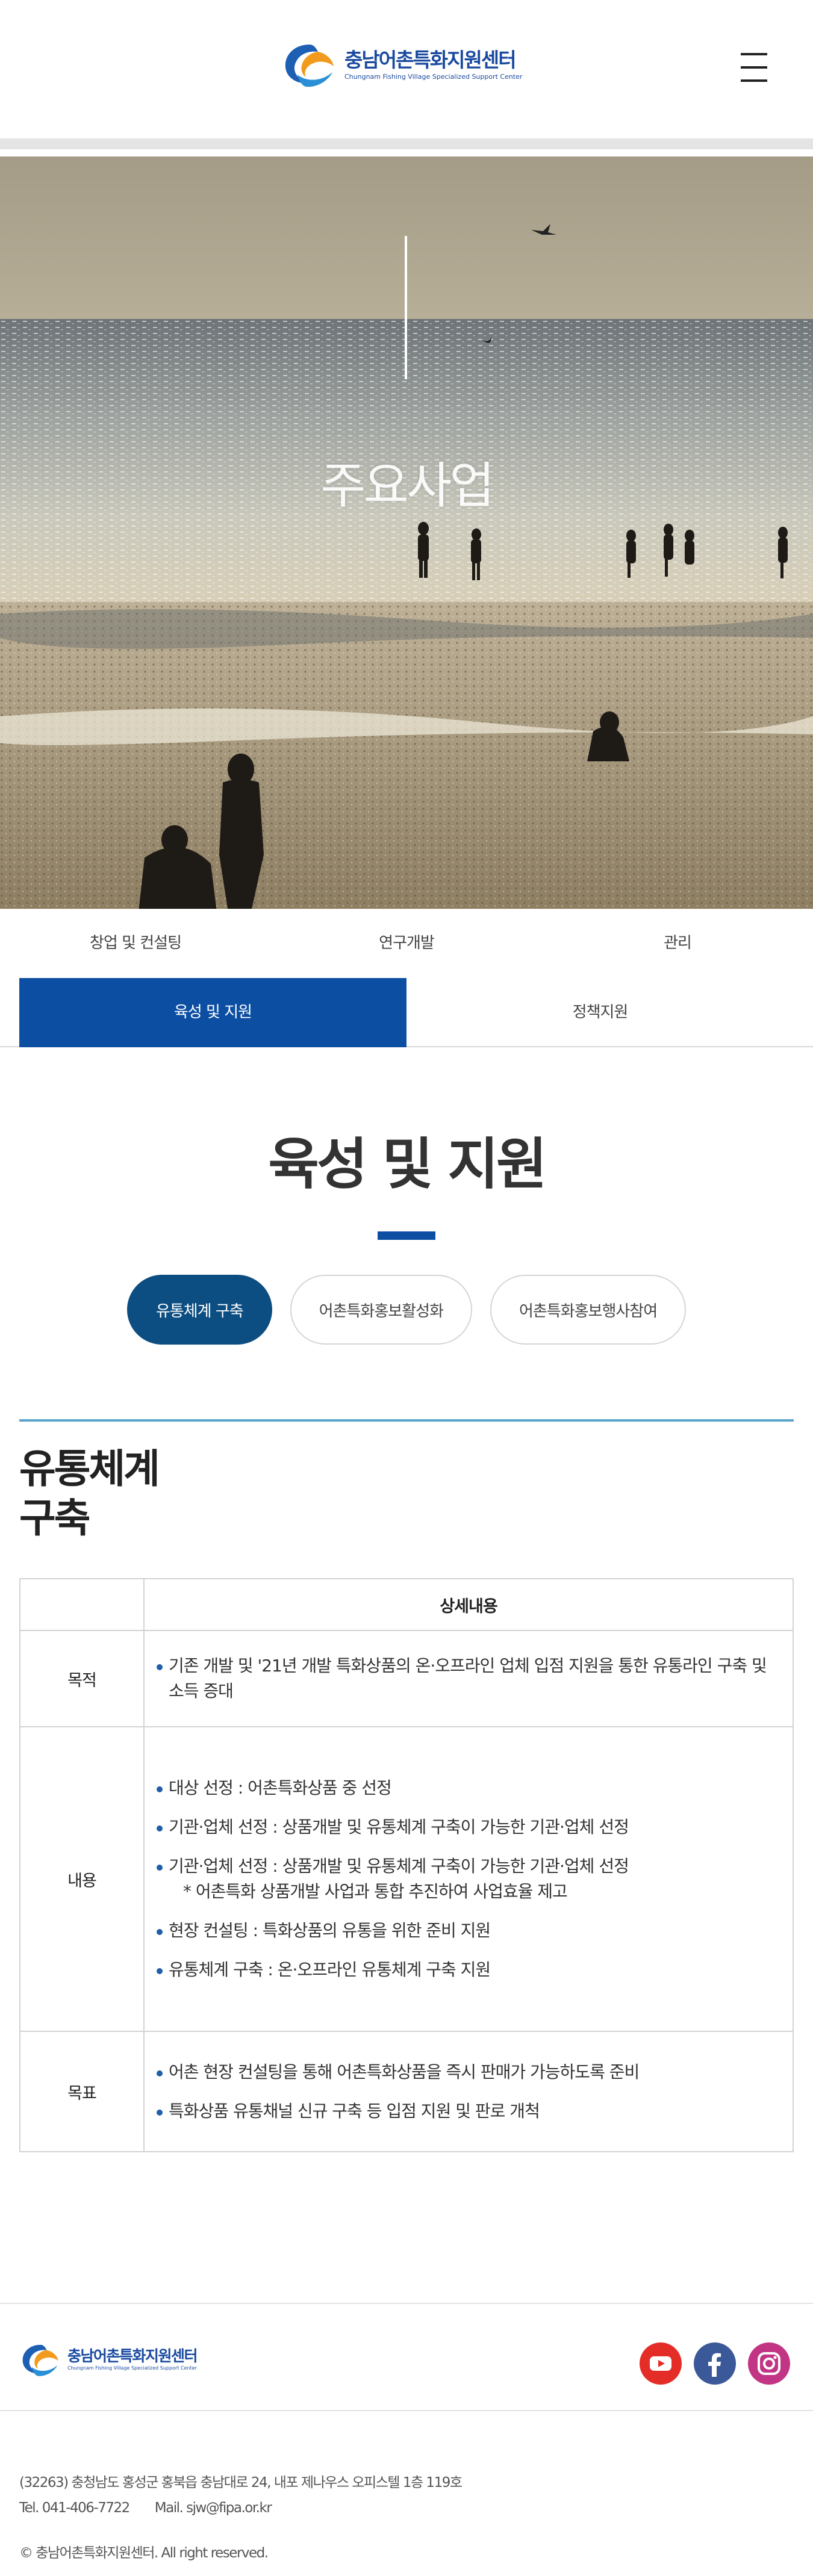 This screenshot has height=2576, width=813. I want to click on list-item: 기관·업체 선정 : 상품개발 및 유통체계 구축이 가능한 기관·업체 선정, so click(466, 1827).